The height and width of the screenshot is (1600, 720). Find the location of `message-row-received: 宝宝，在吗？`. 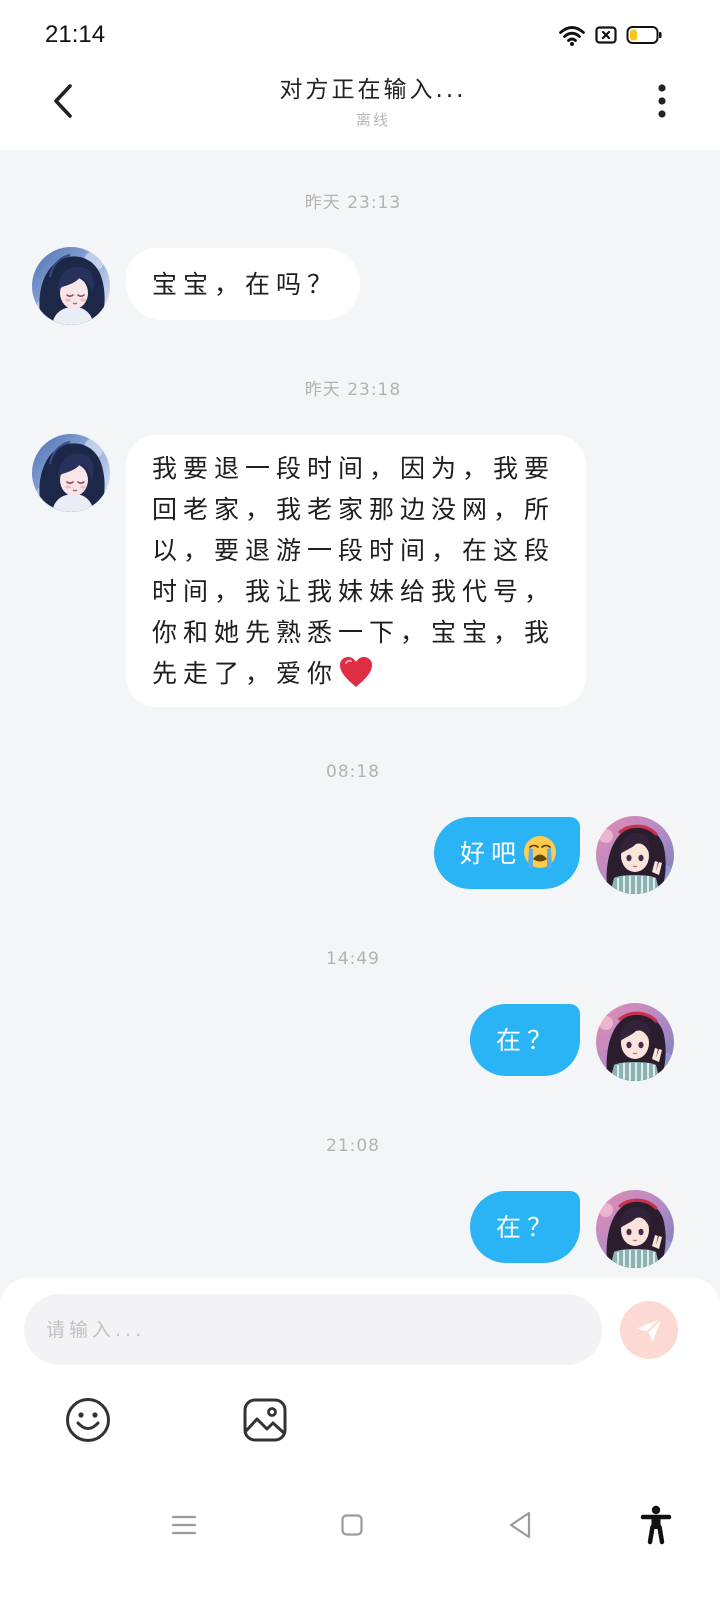

message-row-received: 宝宝，在吗？ is located at coordinates (353, 286).